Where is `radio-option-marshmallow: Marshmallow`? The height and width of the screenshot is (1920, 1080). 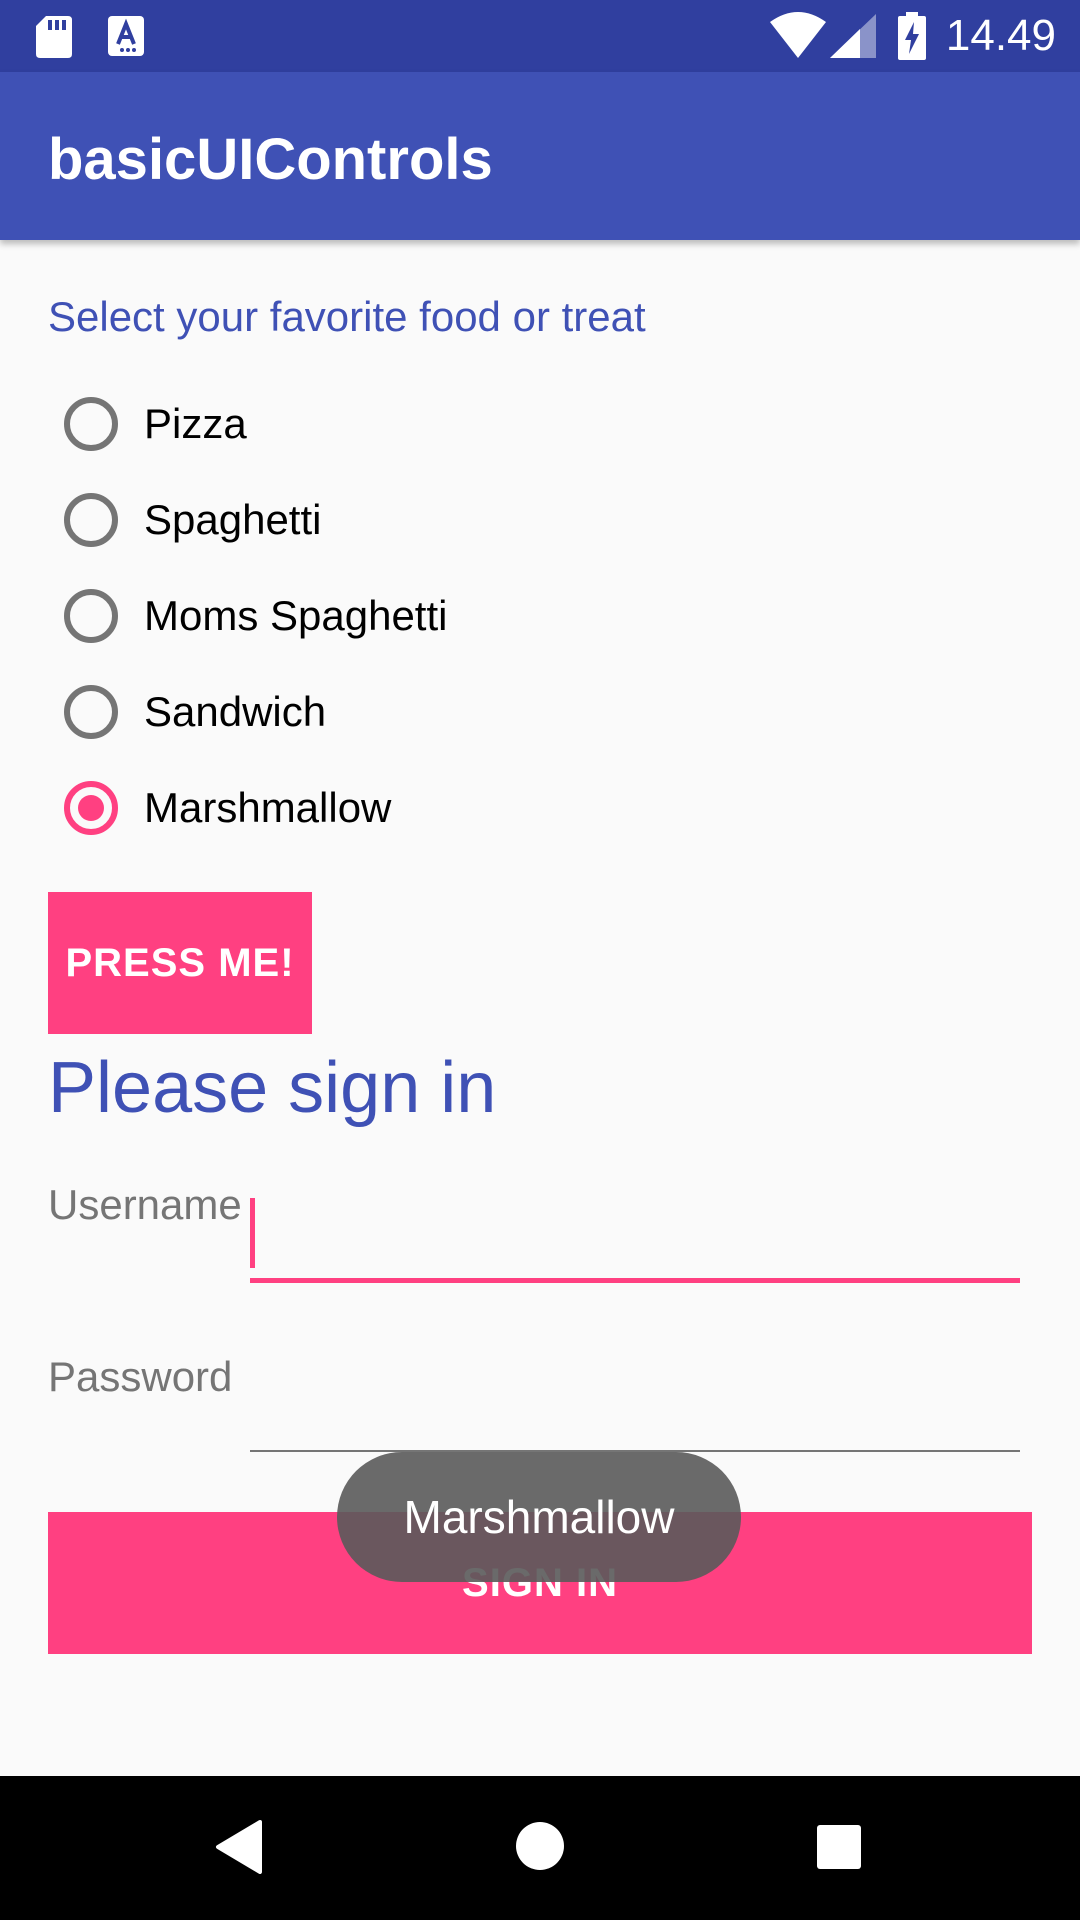 radio-option-marshmallow: Marshmallow is located at coordinates (414, 808).